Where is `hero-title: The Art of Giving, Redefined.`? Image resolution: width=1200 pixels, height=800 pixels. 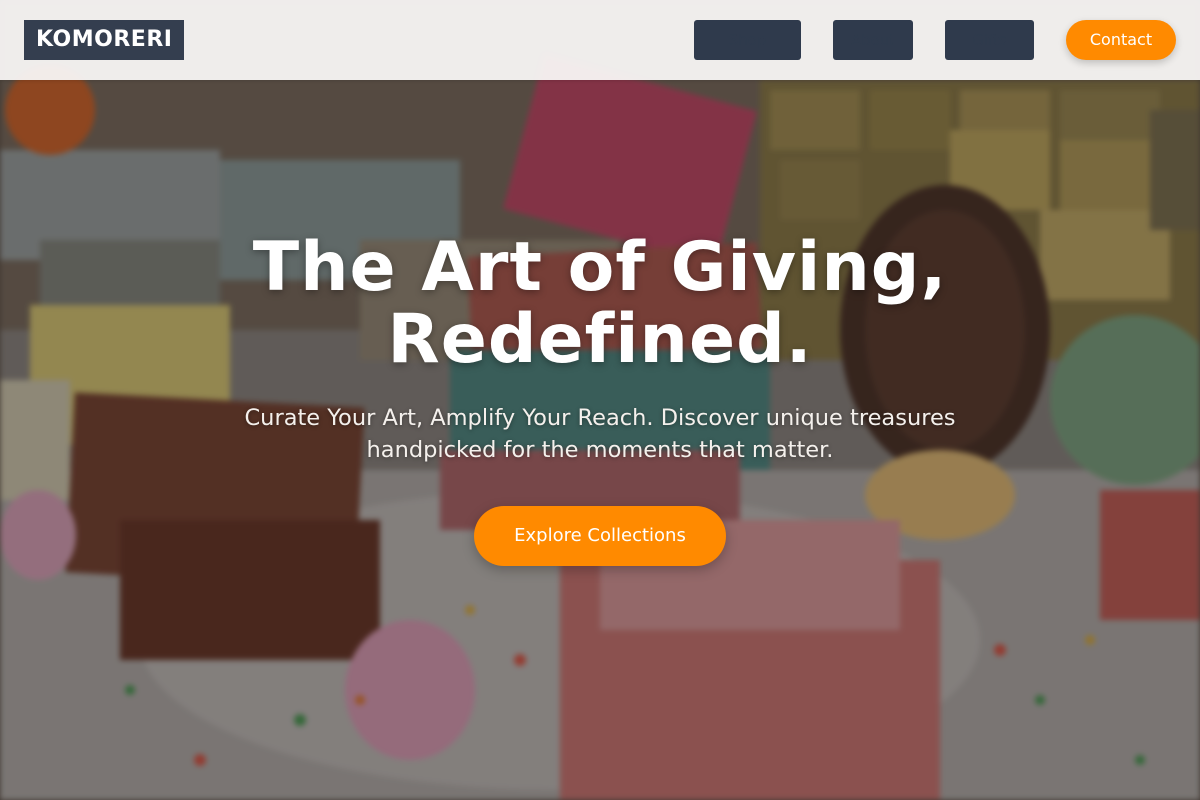 hero-title: The Art of Giving, Redefined. is located at coordinates (600, 304).